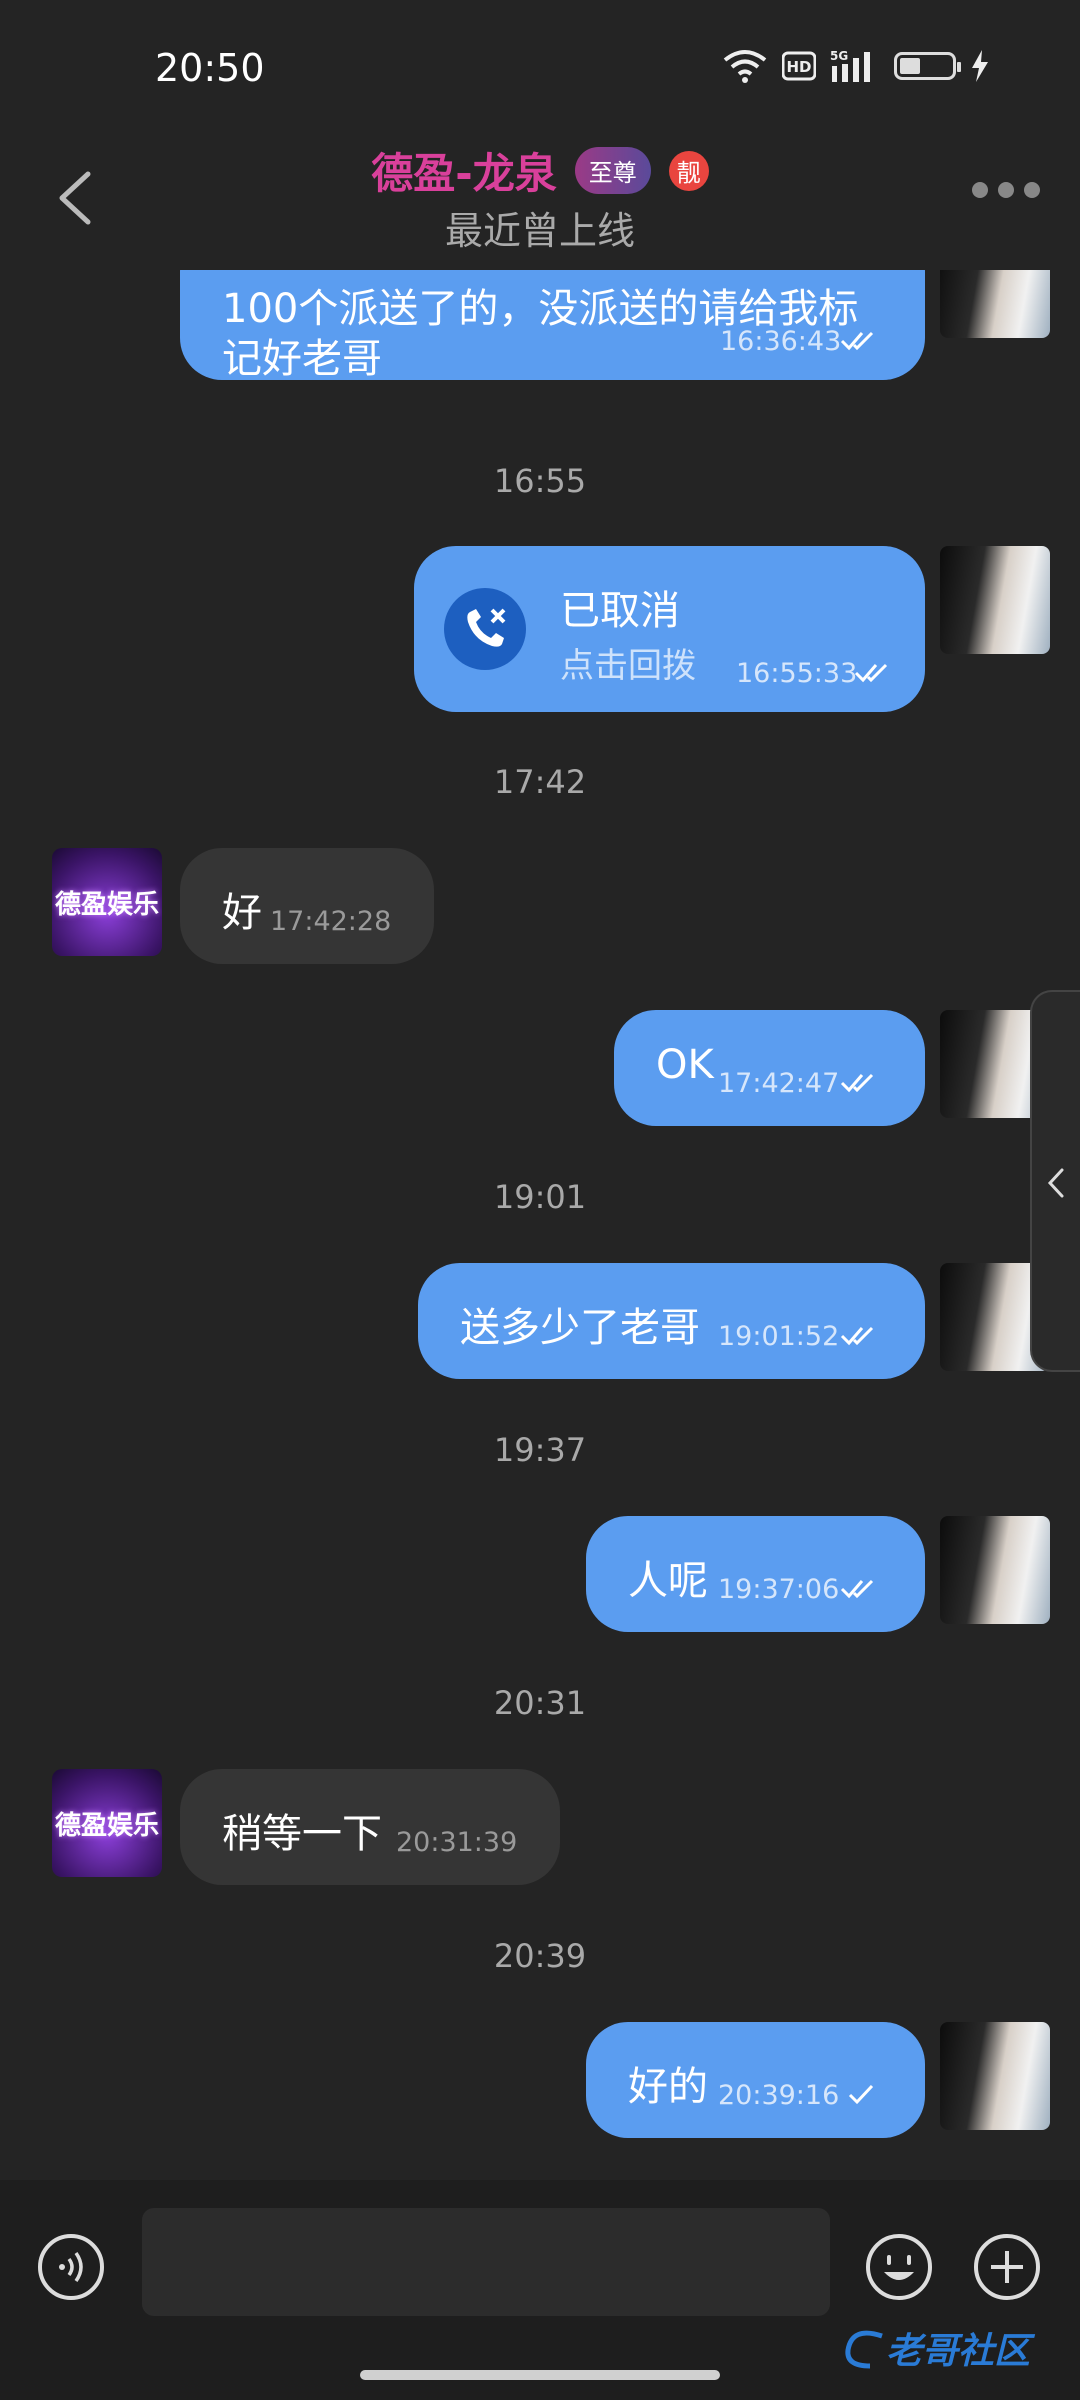 Image resolution: width=1080 pixels, height=2400 pixels. Describe the element at coordinates (899, 2267) in the screenshot. I see `emoji-icon` at that location.